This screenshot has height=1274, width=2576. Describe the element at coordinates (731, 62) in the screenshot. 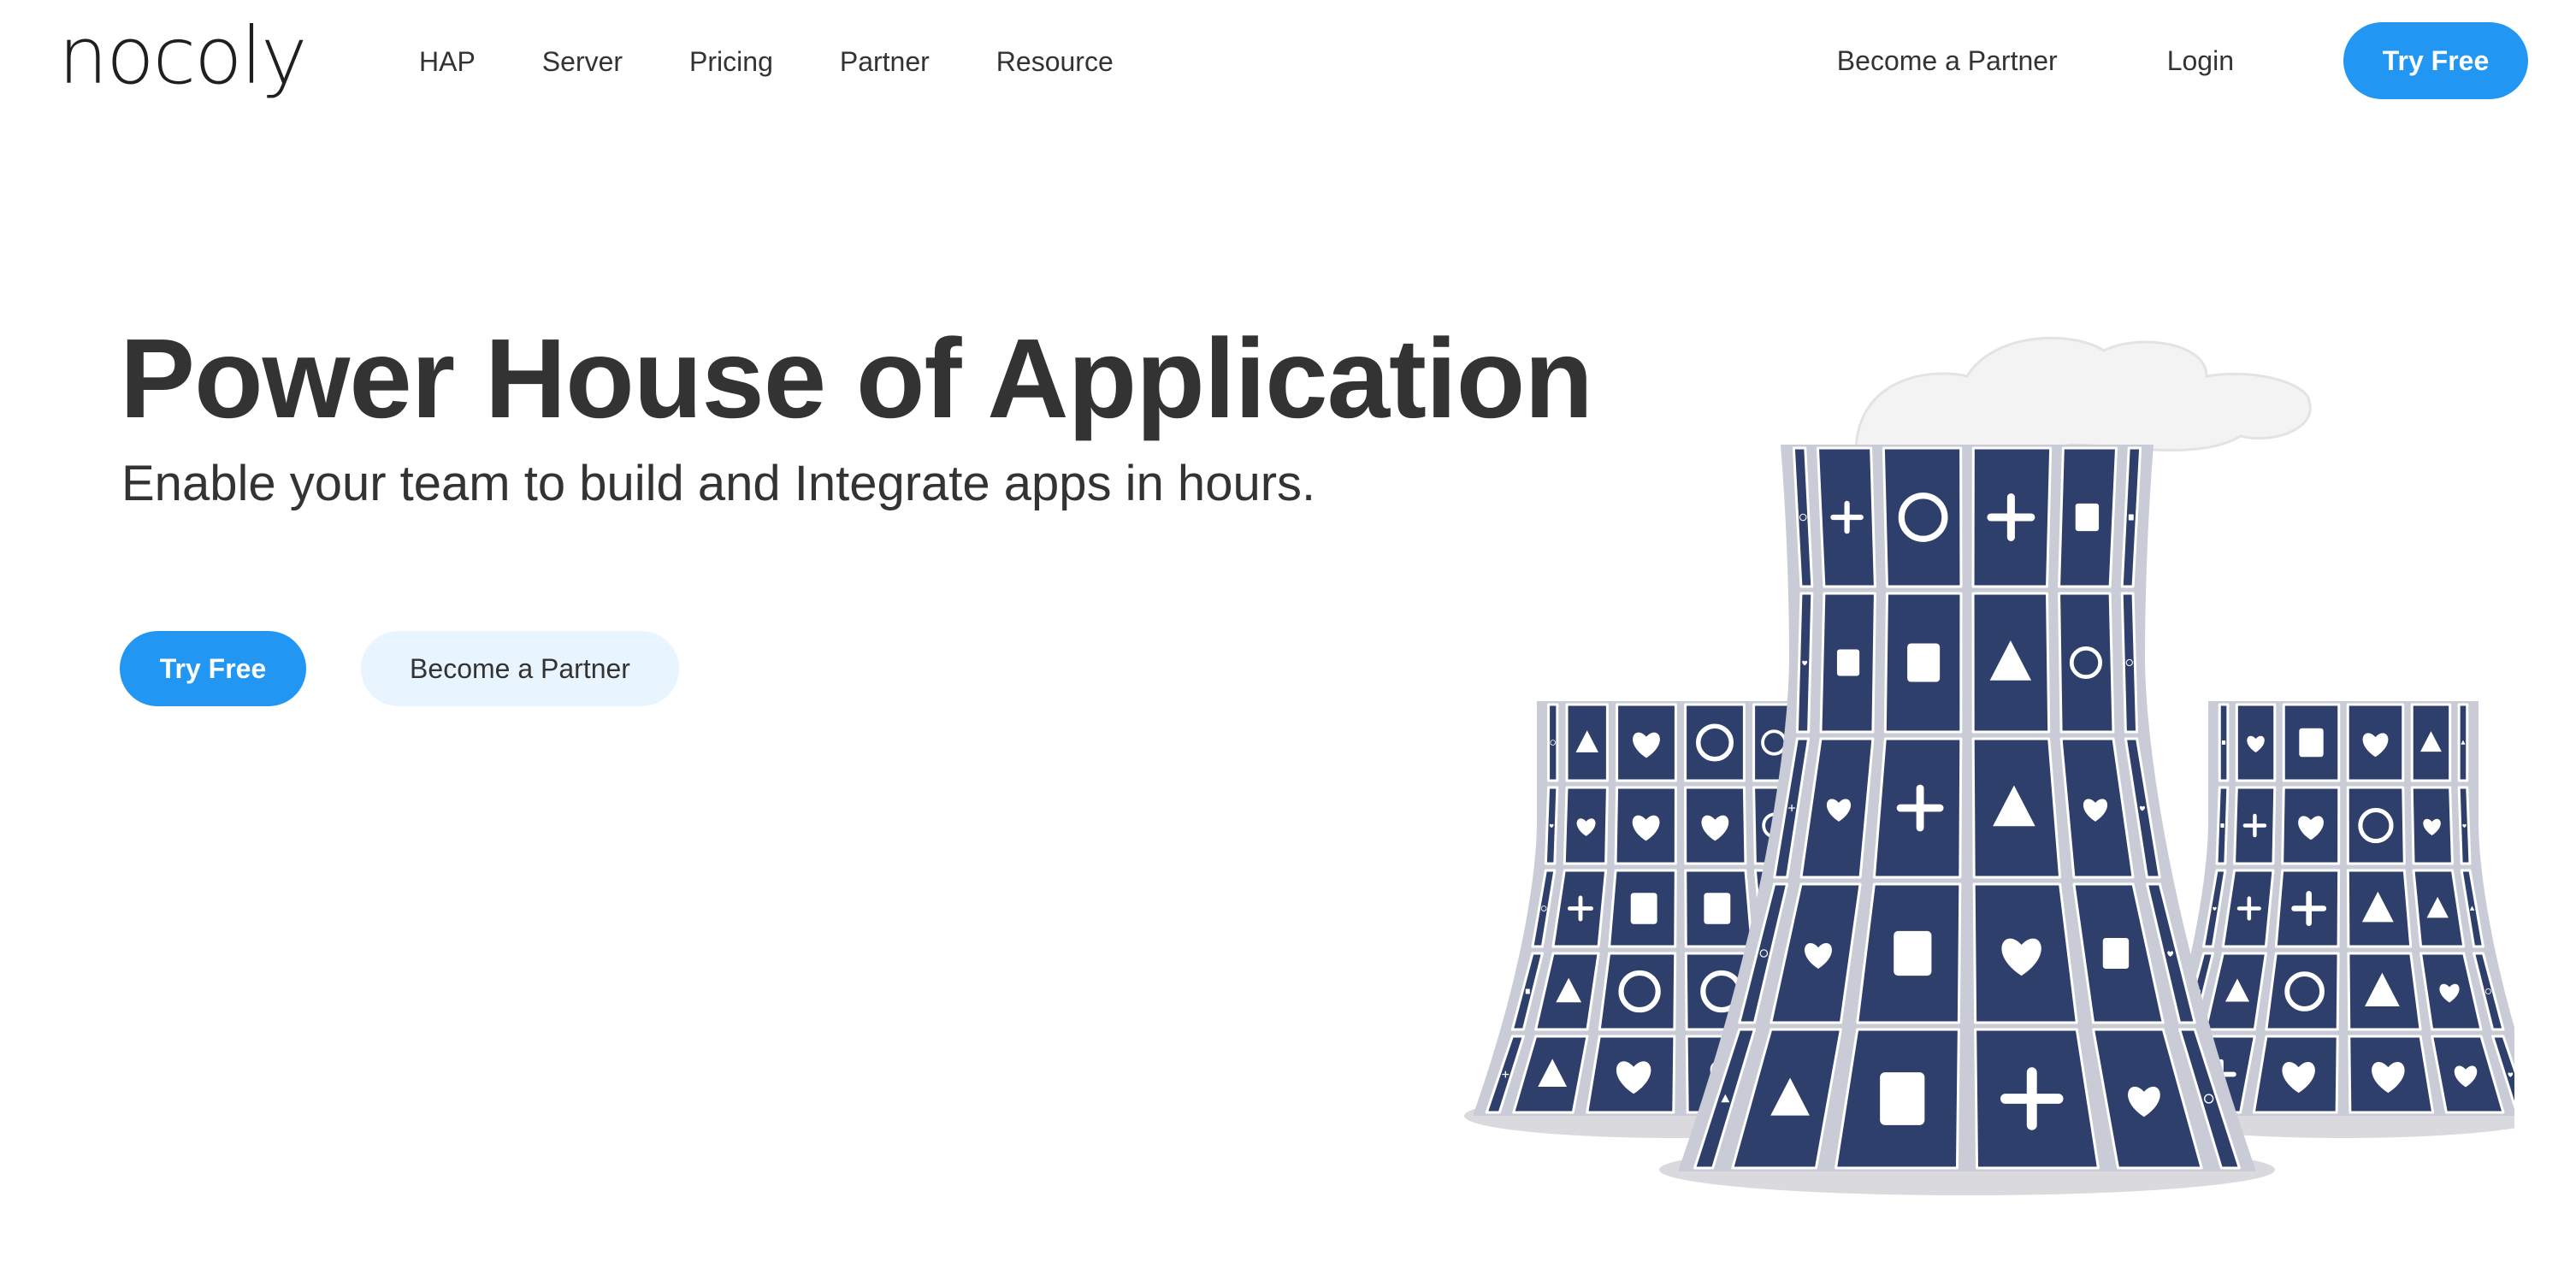

I see `nav-pricing: Pricing` at that location.